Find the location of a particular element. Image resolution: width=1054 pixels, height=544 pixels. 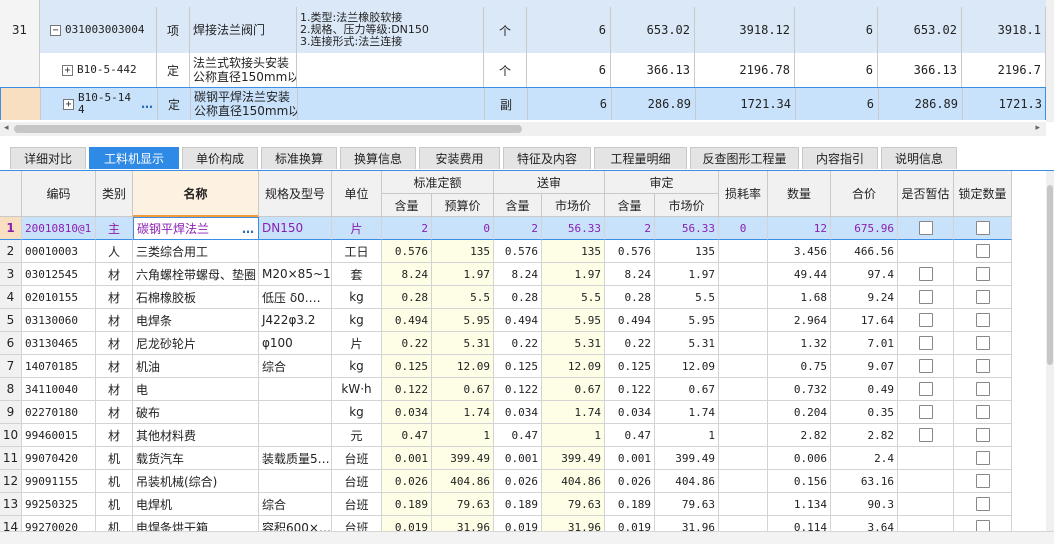

cell-p1: 404.86 is located at coordinates (463, 481).